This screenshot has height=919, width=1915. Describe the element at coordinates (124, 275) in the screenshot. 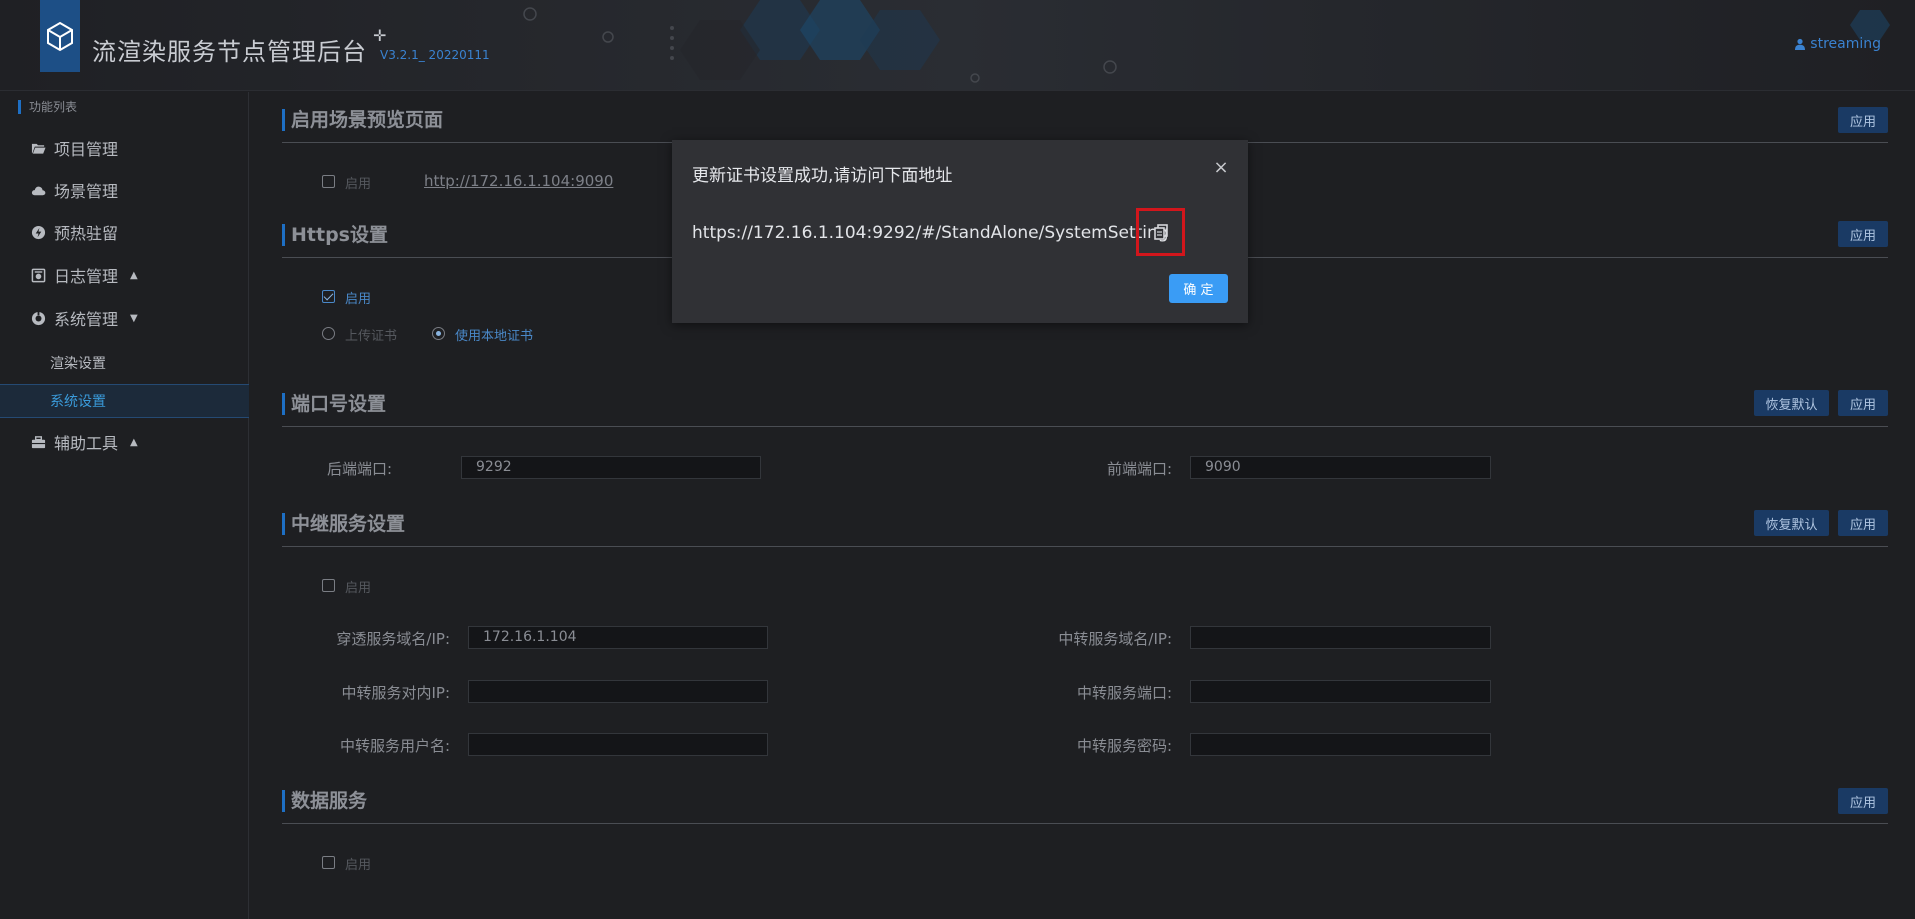

I see `sidebar-item-logs: 日志管理 ▲` at that location.